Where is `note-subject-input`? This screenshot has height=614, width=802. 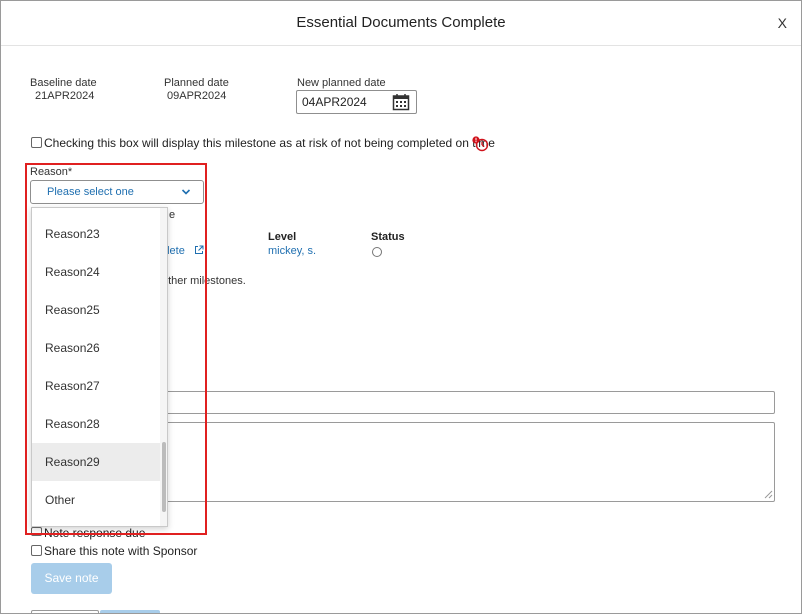
note-subject-input is located at coordinates (468, 402).